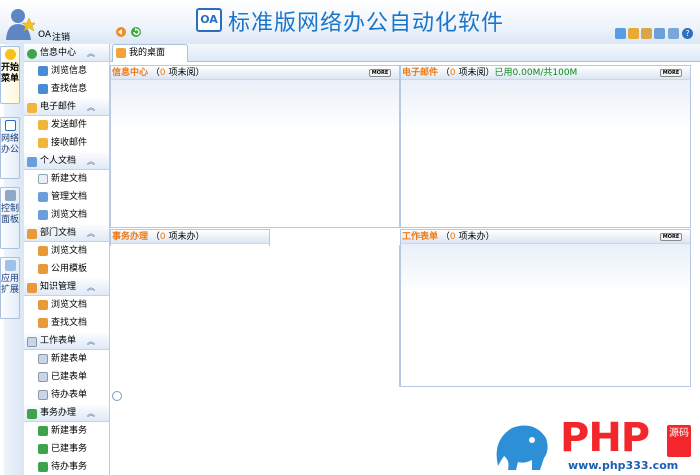 This screenshot has height=475, width=700. I want to click on tab-my-desktop: 我的桌面, so click(150, 53).